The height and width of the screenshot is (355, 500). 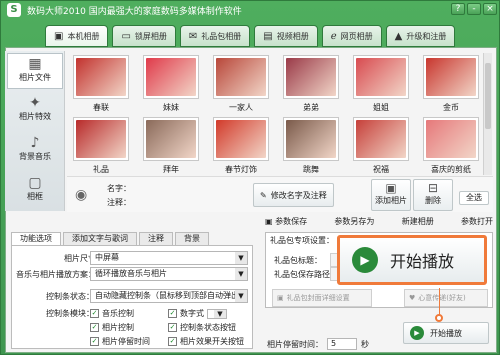 I want to click on module-label: 控制条模块：, so click(x=70, y=313).